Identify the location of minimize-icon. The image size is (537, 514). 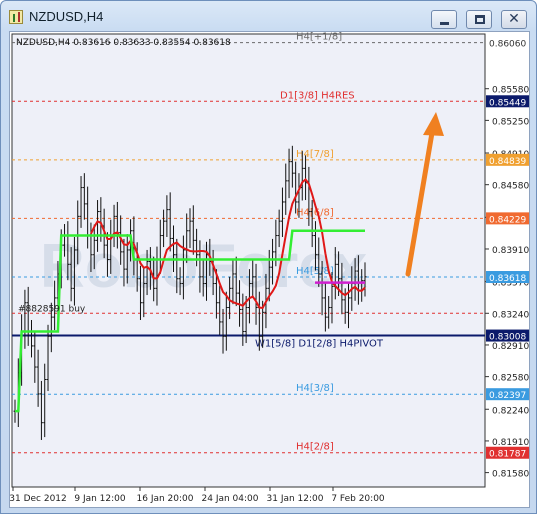
(444, 23).